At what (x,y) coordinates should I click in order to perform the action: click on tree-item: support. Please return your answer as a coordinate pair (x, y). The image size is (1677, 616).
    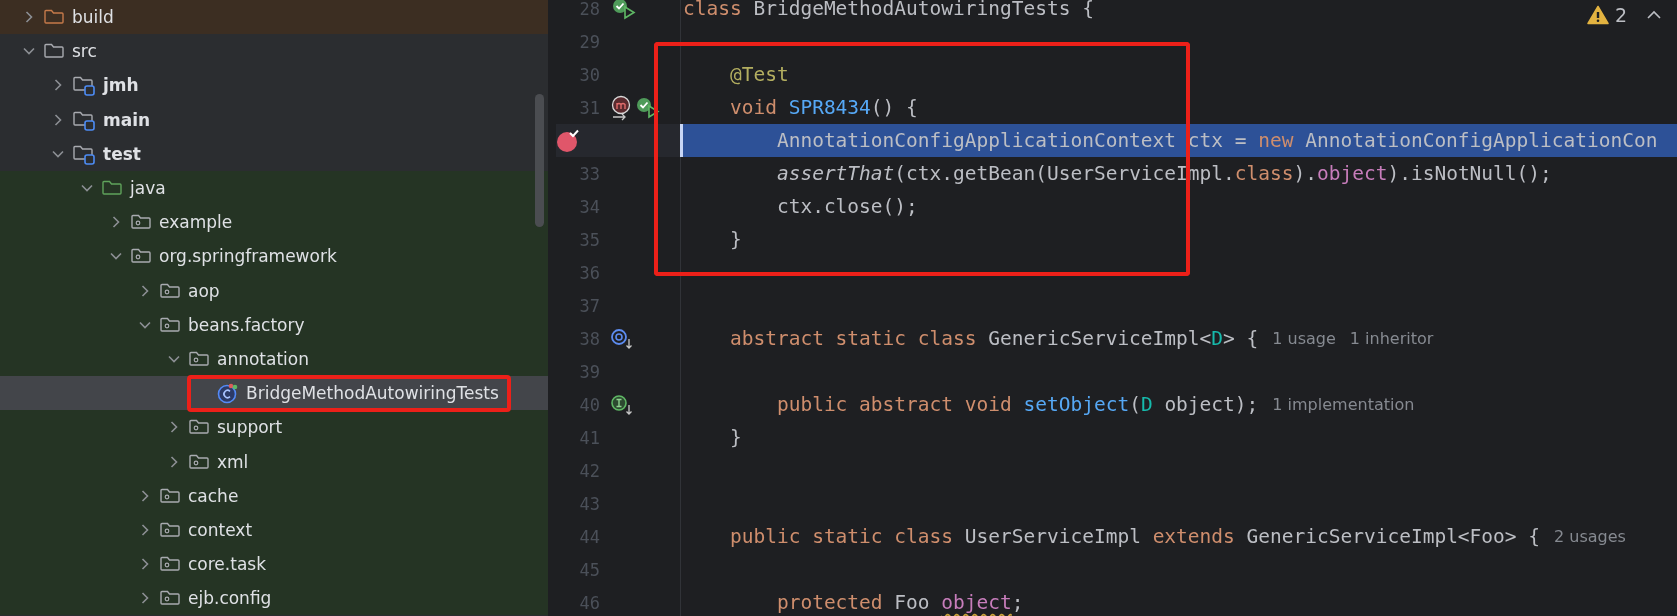
    Looking at the image, I should click on (274, 427).